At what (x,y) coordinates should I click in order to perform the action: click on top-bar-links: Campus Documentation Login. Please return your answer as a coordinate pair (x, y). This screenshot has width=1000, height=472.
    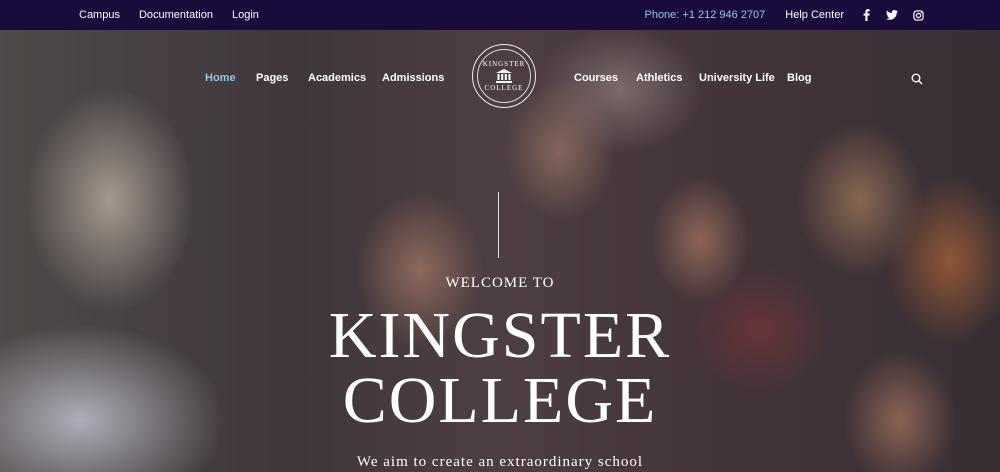
    Looking at the image, I should click on (178, 15).